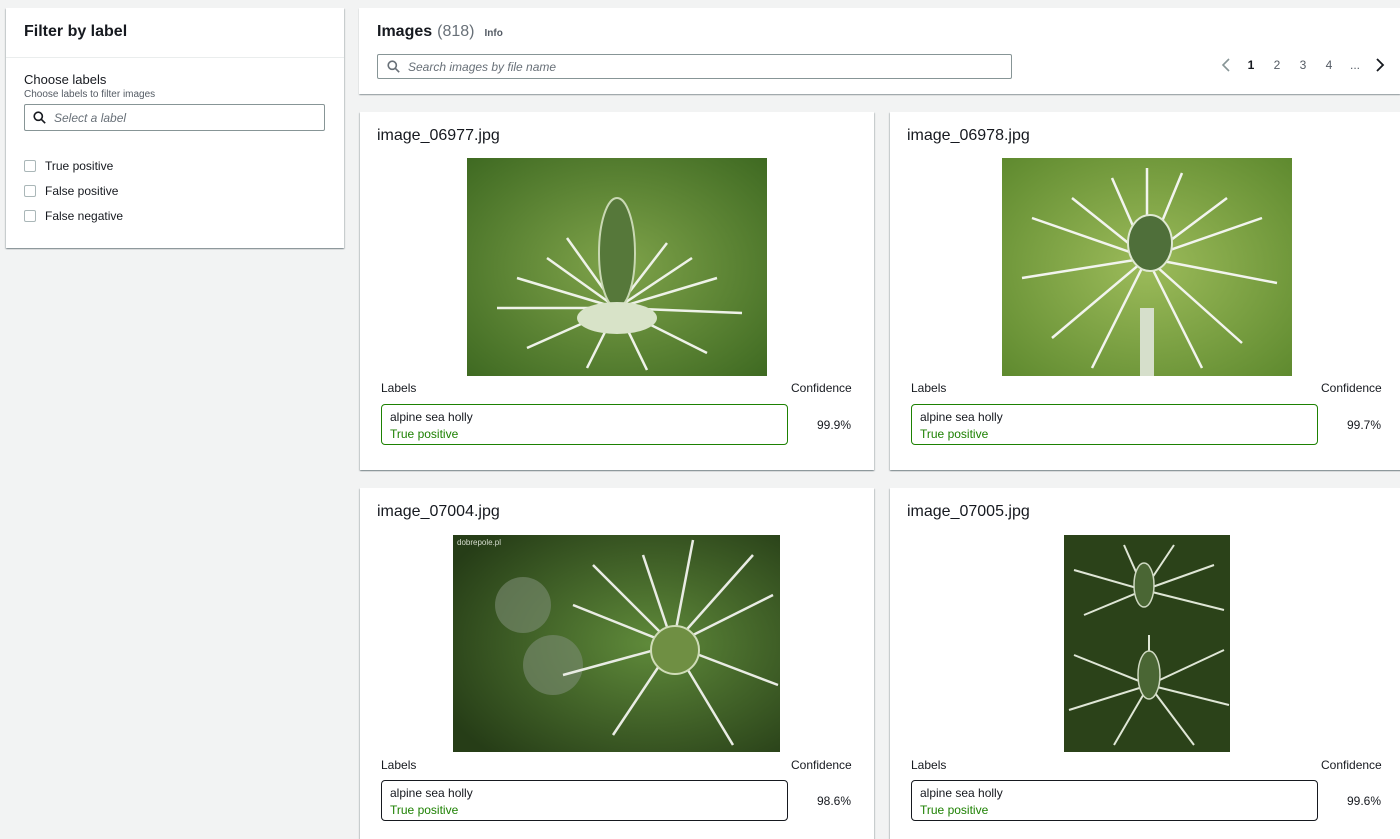 The width and height of the screenshot is (1400, 839). What do you see at coordinates (834, 801) in the screenshot?
I see `confidence-value: 98.6%` at bounding box center [834, 801].